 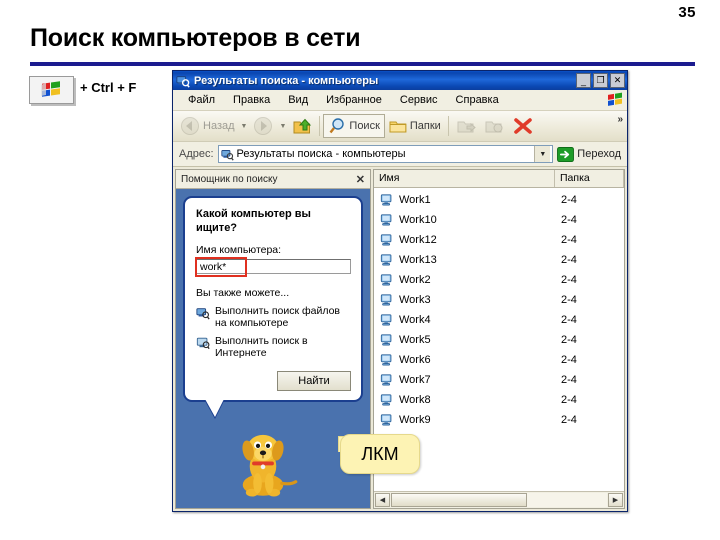 I want to click on up-folder-icon, so click(x=302, y=126).